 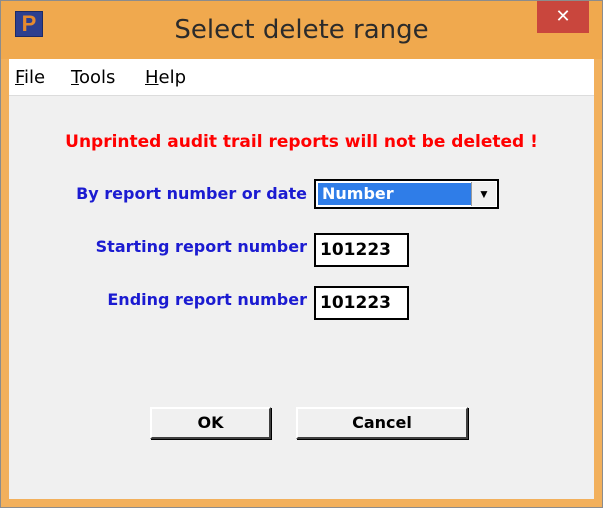 What do you see at coordinates (152, 77) in the screenshot?
I see `menu-help-accelerator: H` at bounding box center [152, 77].